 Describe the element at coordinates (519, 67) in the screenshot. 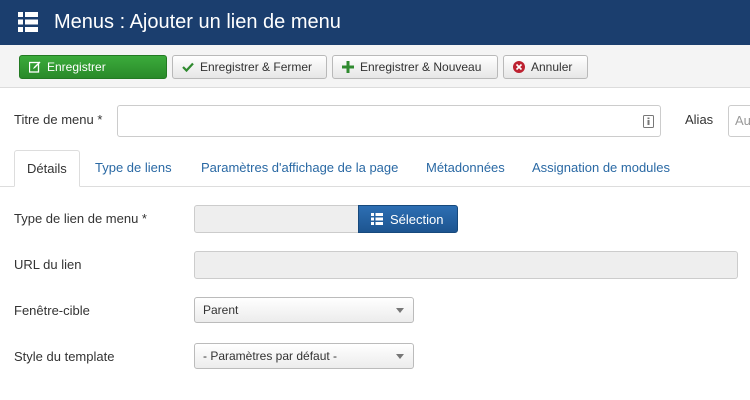

I see `cancel-circle-icon` at that location.